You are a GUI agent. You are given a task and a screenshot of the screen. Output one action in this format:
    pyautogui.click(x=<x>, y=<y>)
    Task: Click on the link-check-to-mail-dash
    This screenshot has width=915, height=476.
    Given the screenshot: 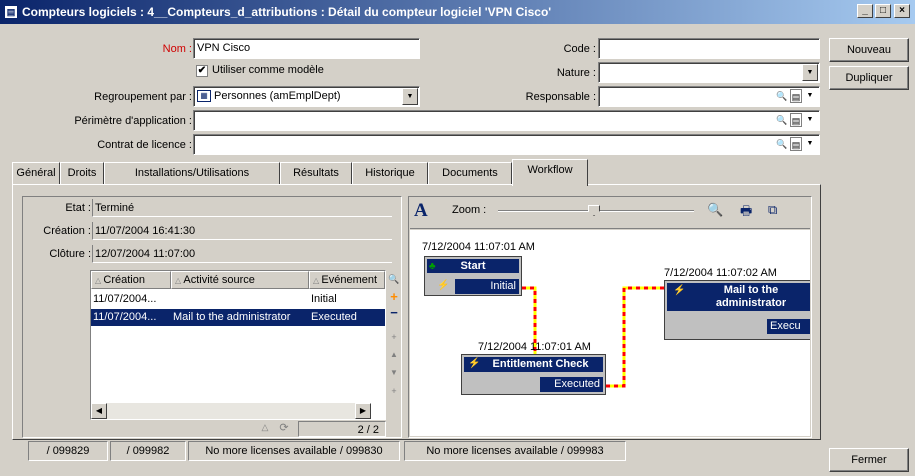 What is the action you would take?
    pyautogui.click(x=635, y=337)
    